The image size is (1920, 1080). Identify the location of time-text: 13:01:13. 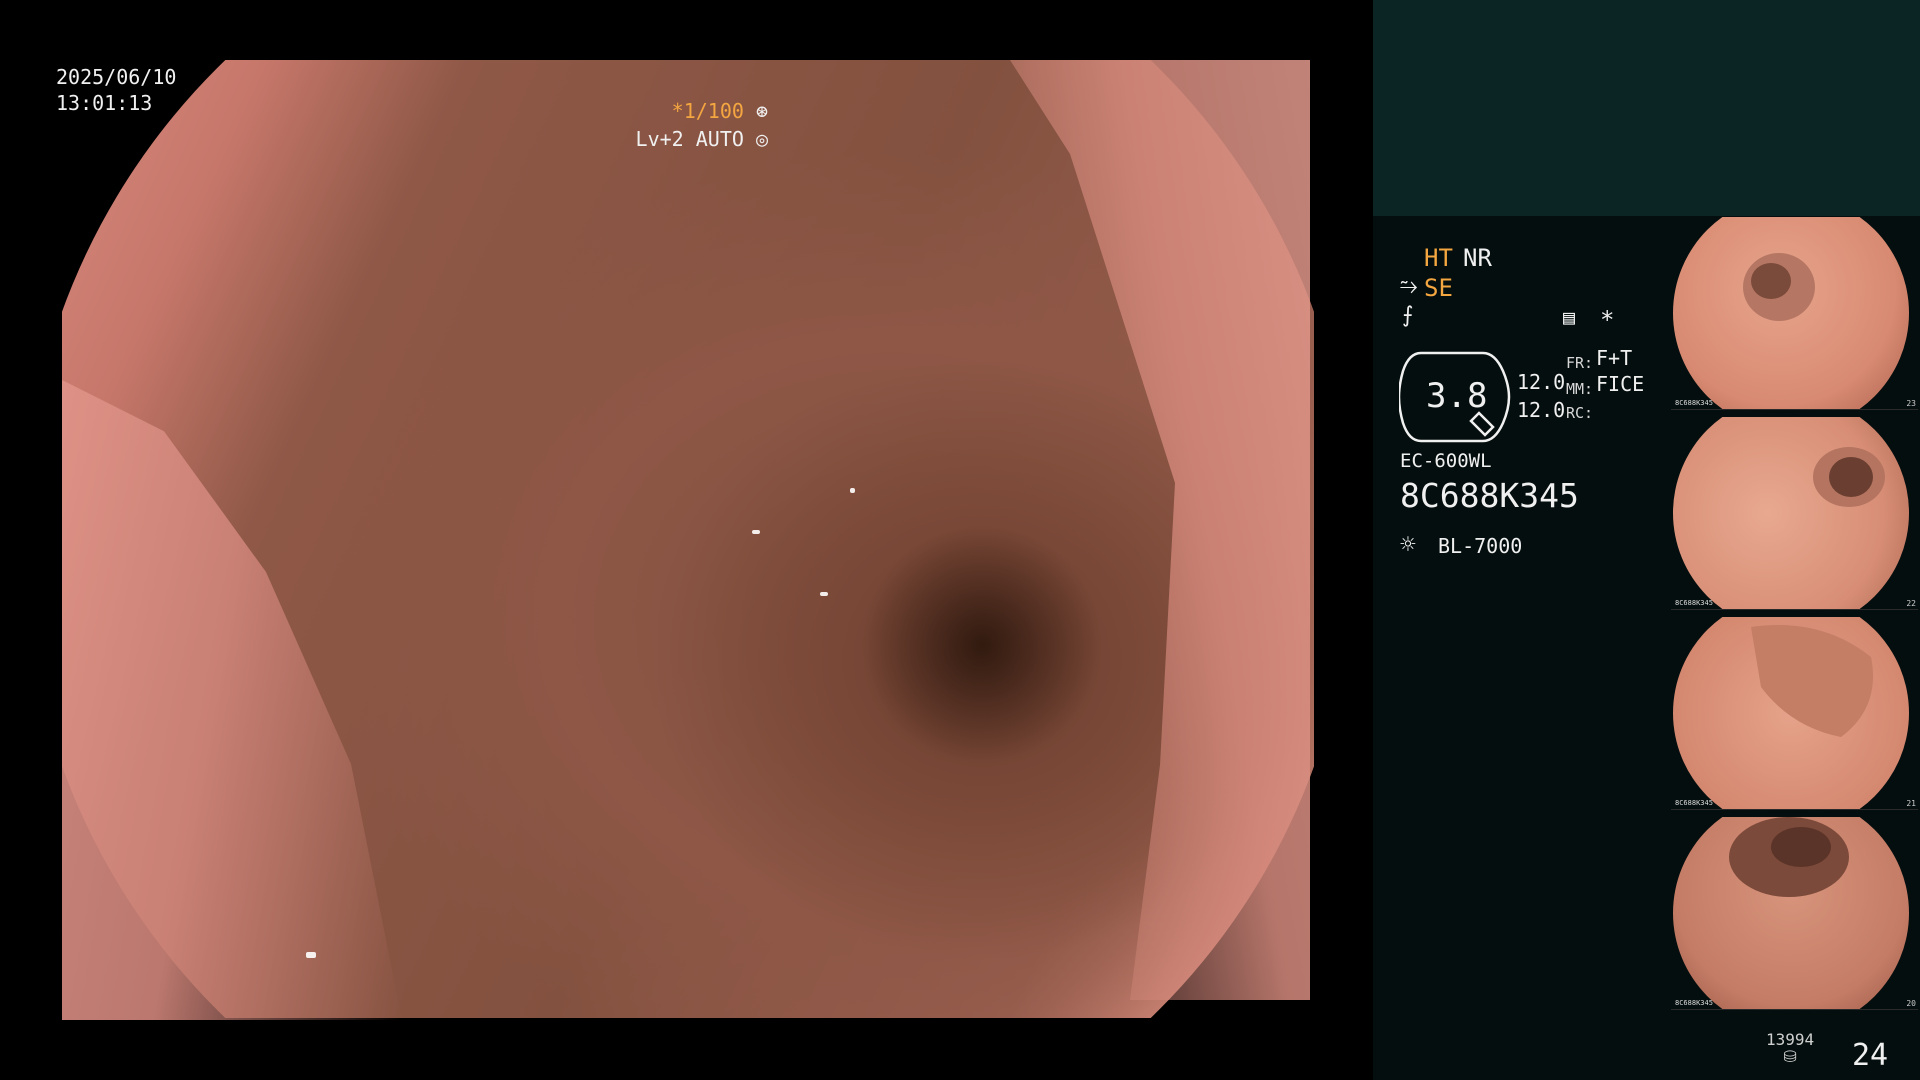
(104, 103).